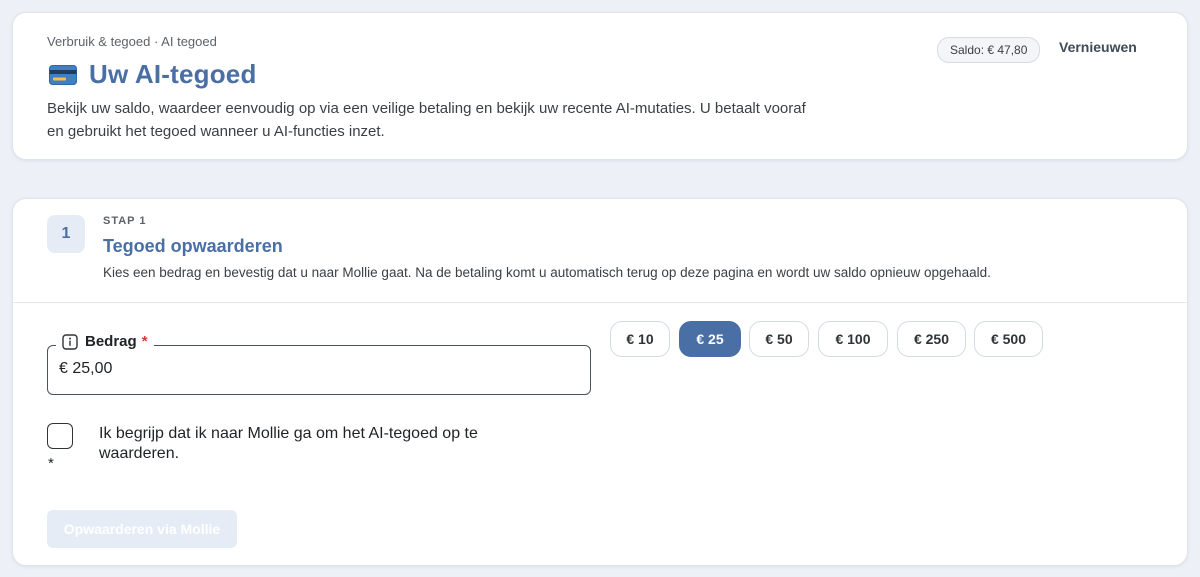 This screenshot has width=1200, height=577. What do you see at coordinates (853, 339) in the screenshot?
I see `preset-chip-100: € 100` at bounding box center [853, 339].